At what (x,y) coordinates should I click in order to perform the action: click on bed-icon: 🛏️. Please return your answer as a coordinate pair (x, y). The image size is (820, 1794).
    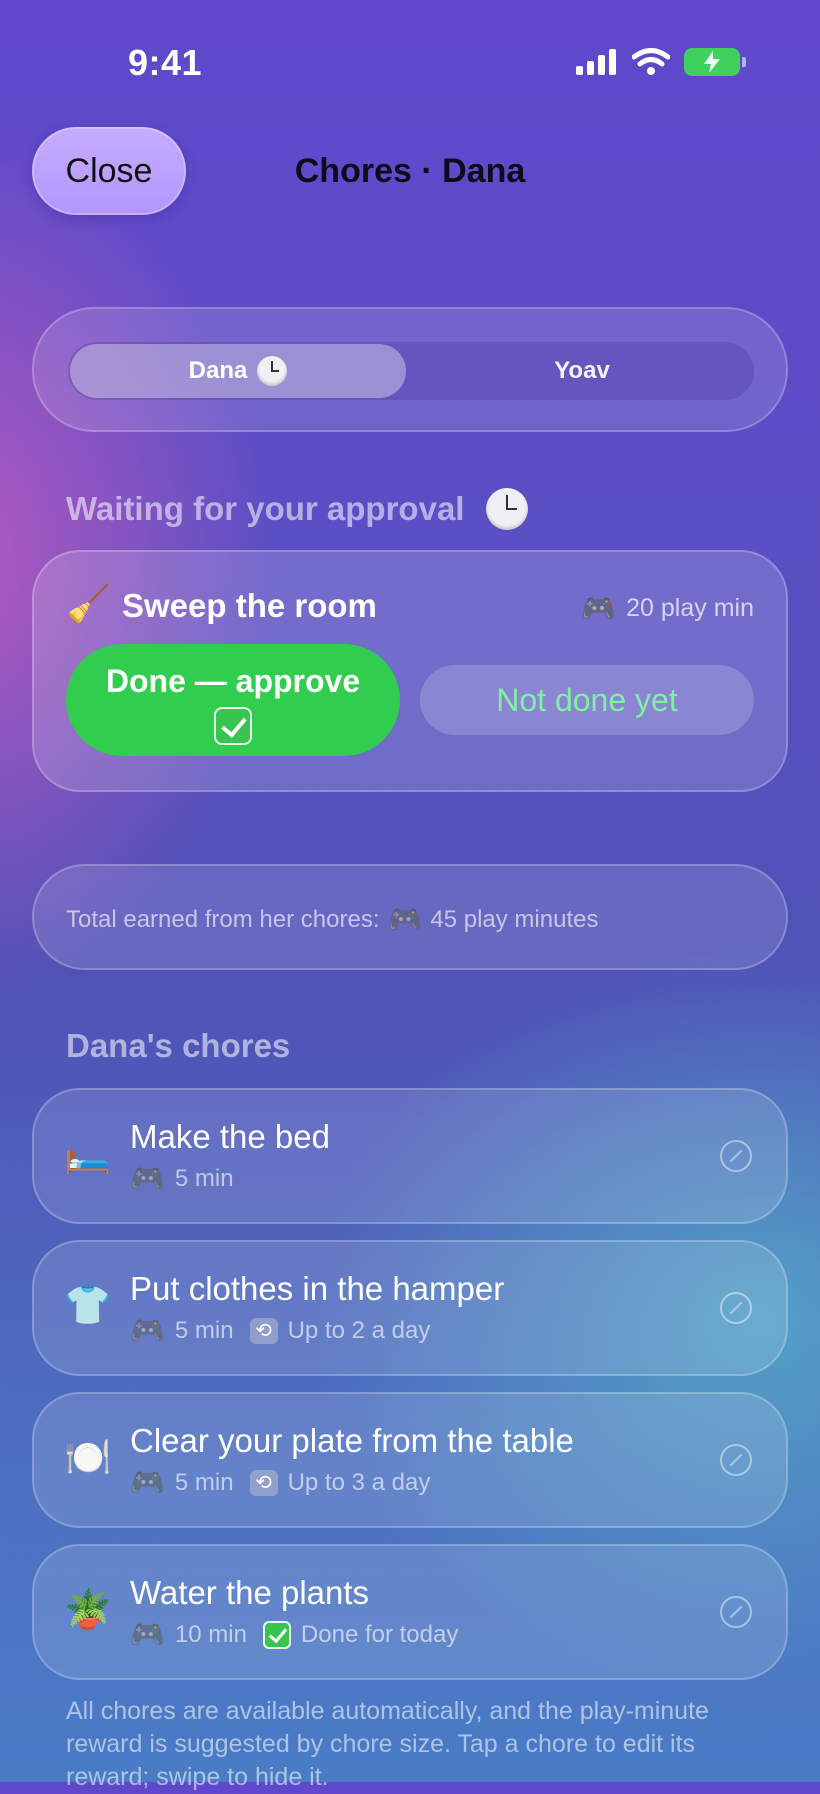
    Looking at the image, I should click on (88, 1154).